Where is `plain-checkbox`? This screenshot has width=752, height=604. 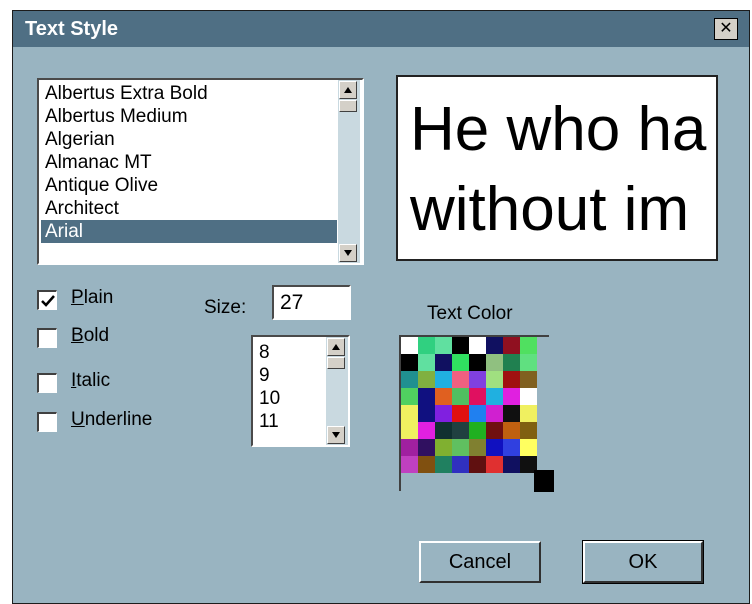 plain-checkbox is located at coordinates (47, 300).